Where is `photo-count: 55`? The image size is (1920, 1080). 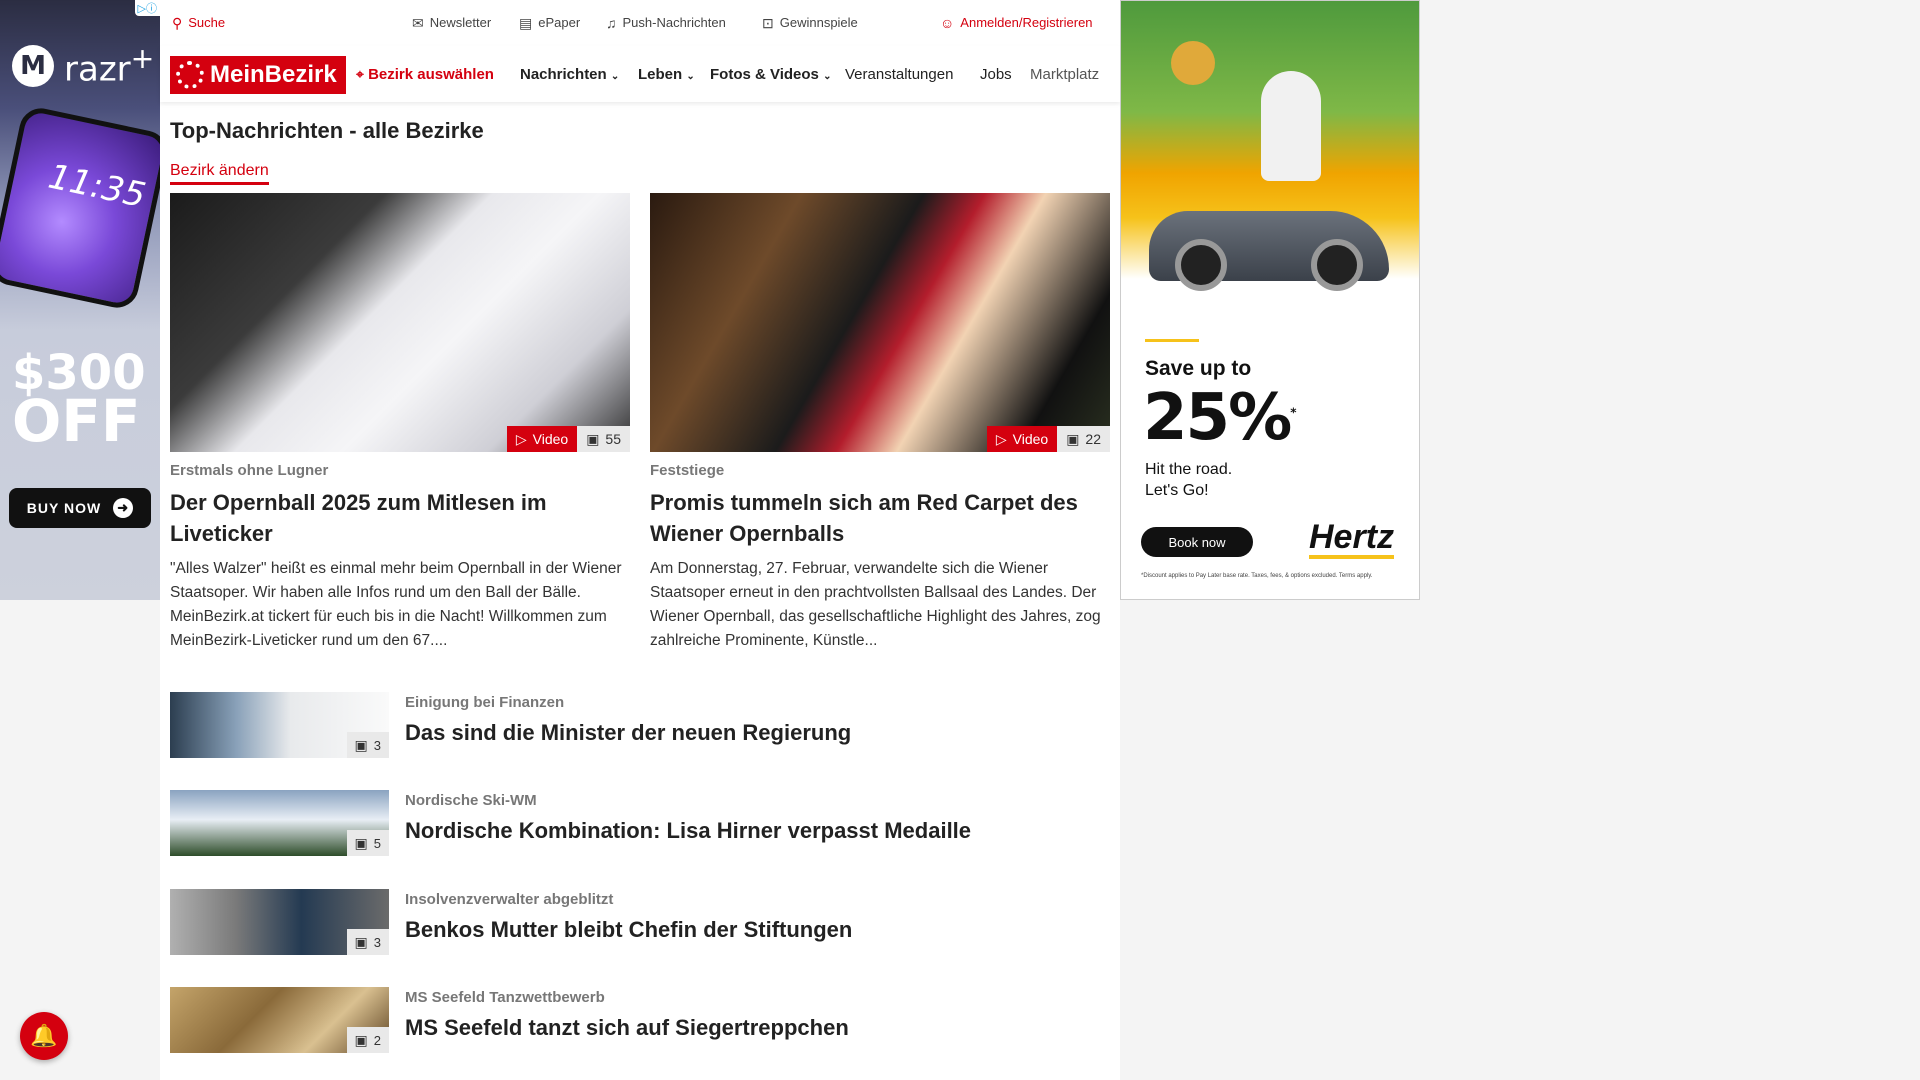 photo-count: 55 is located at coordinates (613, 439).